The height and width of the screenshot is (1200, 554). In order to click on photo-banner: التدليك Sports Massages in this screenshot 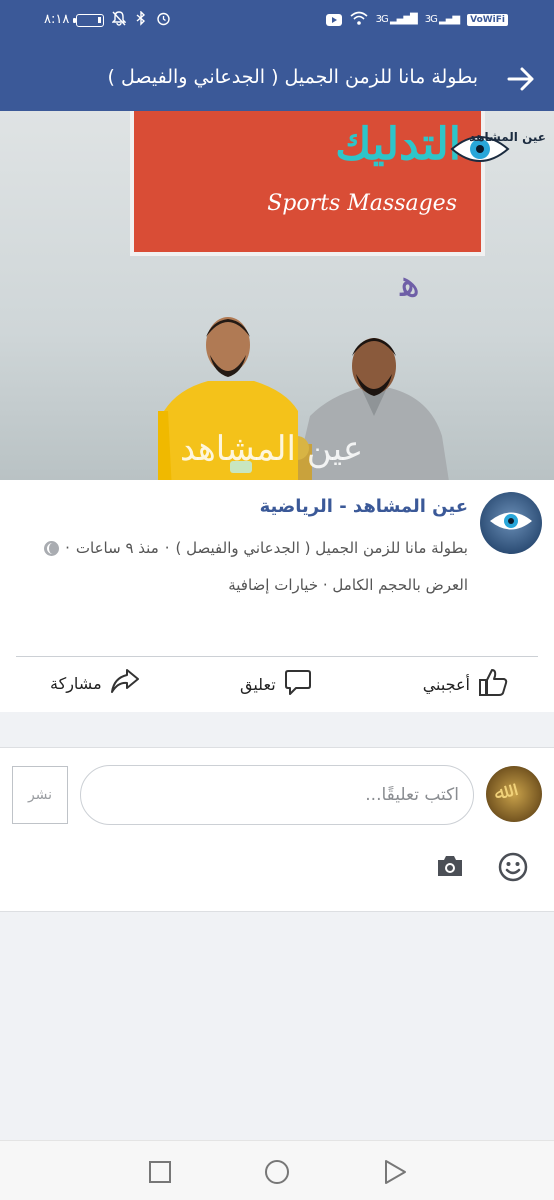, I will do `click(307, 183)`.